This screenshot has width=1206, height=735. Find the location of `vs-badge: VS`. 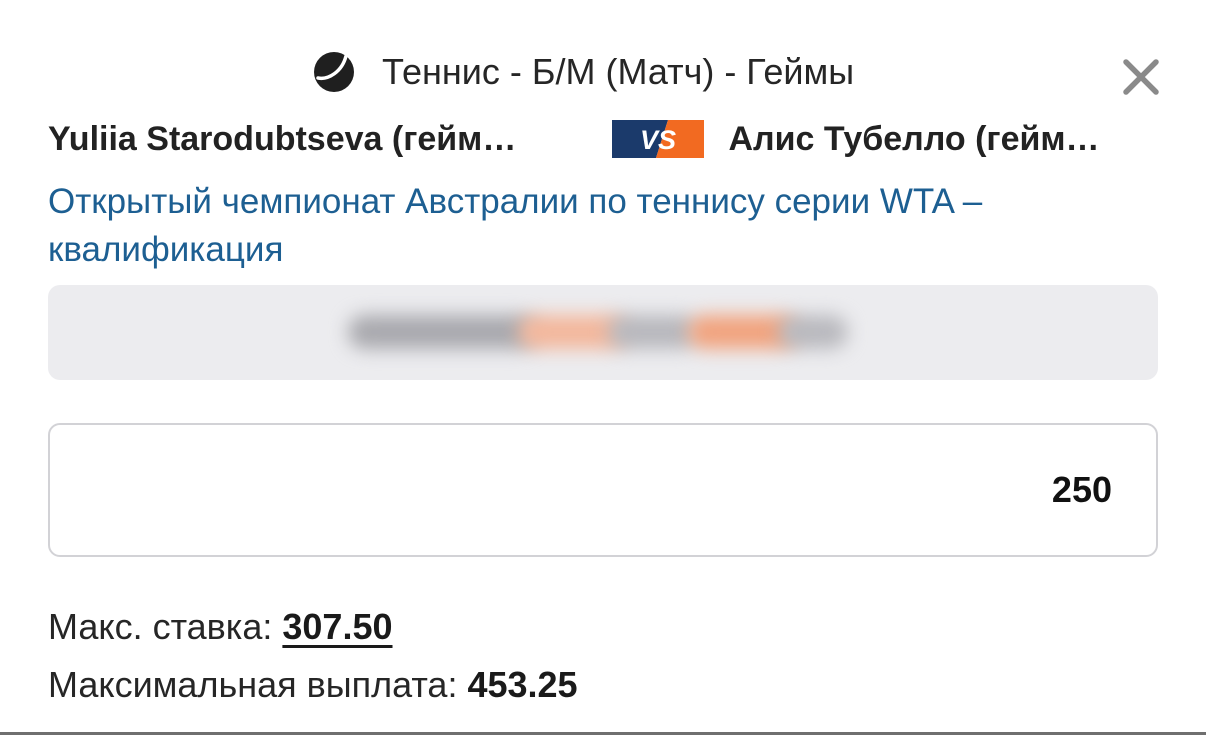

vs-badge: VS is located at coordinates (658, 139).